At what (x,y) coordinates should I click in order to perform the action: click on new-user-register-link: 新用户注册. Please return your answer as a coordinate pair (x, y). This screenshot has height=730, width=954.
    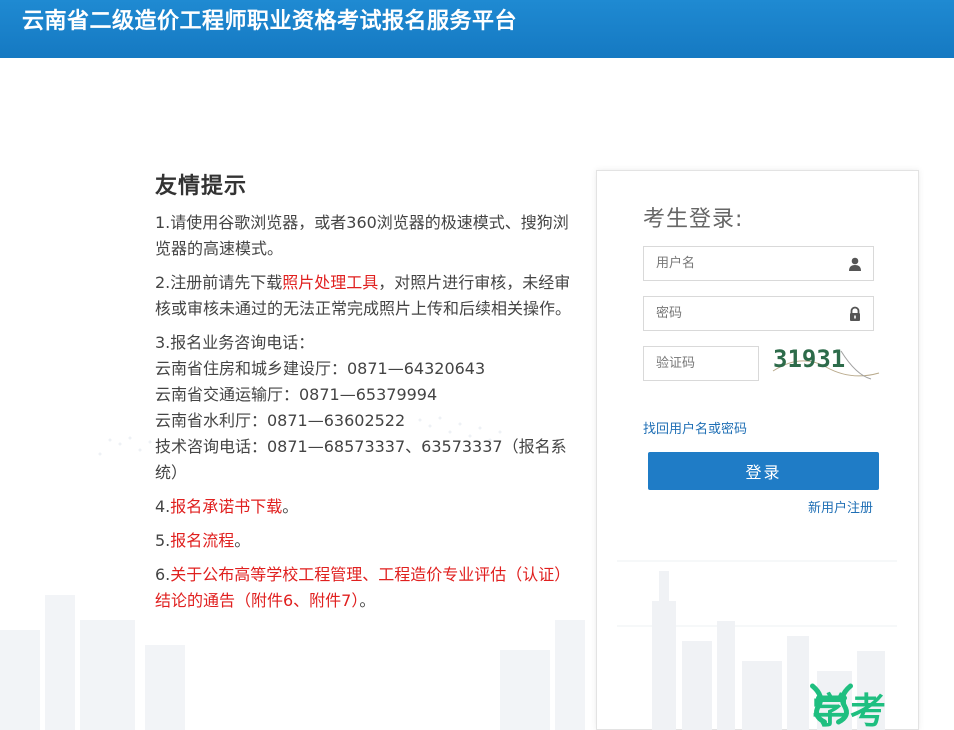
    Looking at the image, I should click on (840, 506).